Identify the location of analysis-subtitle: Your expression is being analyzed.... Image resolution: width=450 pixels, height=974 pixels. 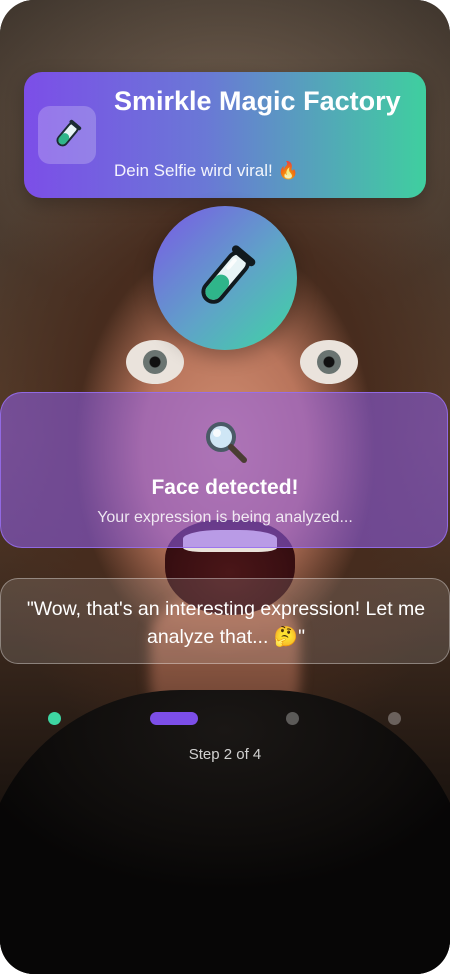
(225, 517).